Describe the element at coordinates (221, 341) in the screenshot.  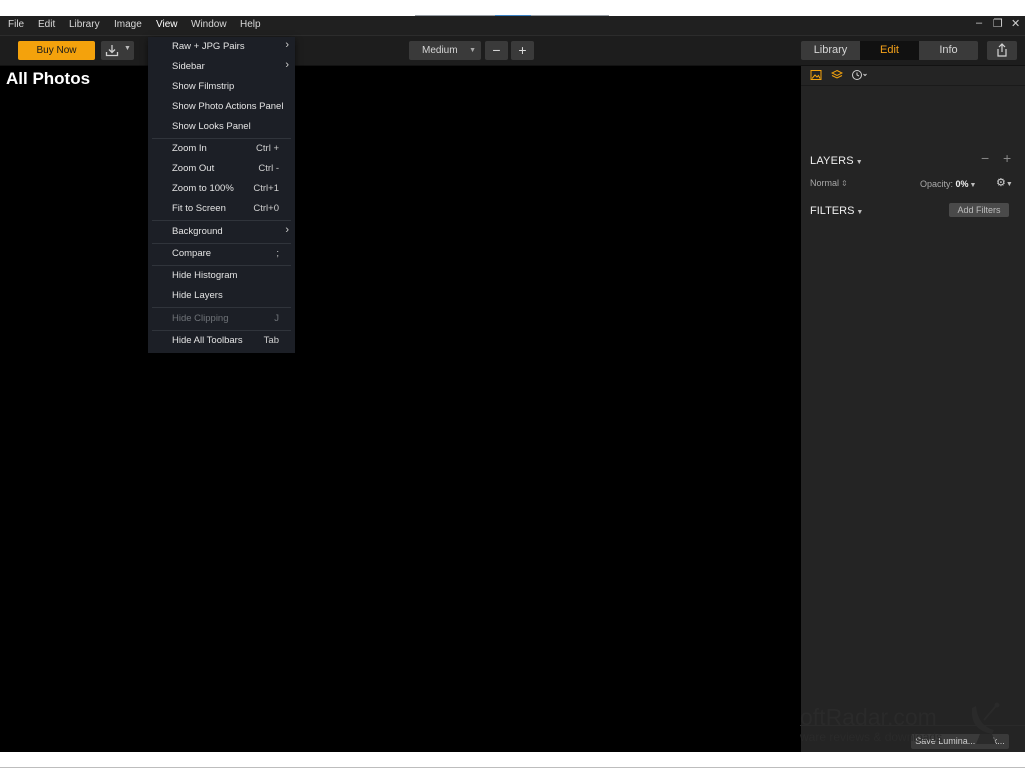
I see `menu-item-hide-all-toolbars: Hide All Toolbars Tab` at that location.